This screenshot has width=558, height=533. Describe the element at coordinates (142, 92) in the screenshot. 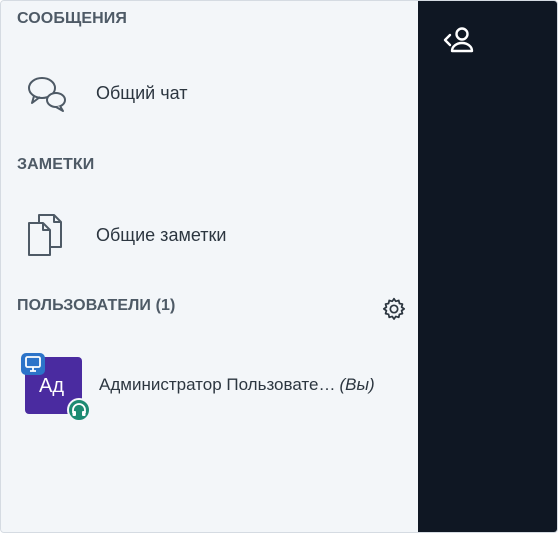

I see `public-chat-label: Общий чат` at that location.